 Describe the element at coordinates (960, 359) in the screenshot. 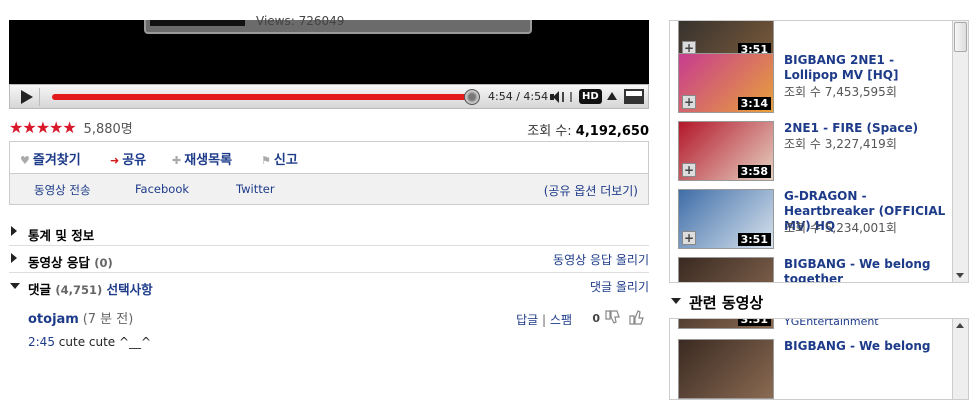

I see `related-scrollbar` at that location.